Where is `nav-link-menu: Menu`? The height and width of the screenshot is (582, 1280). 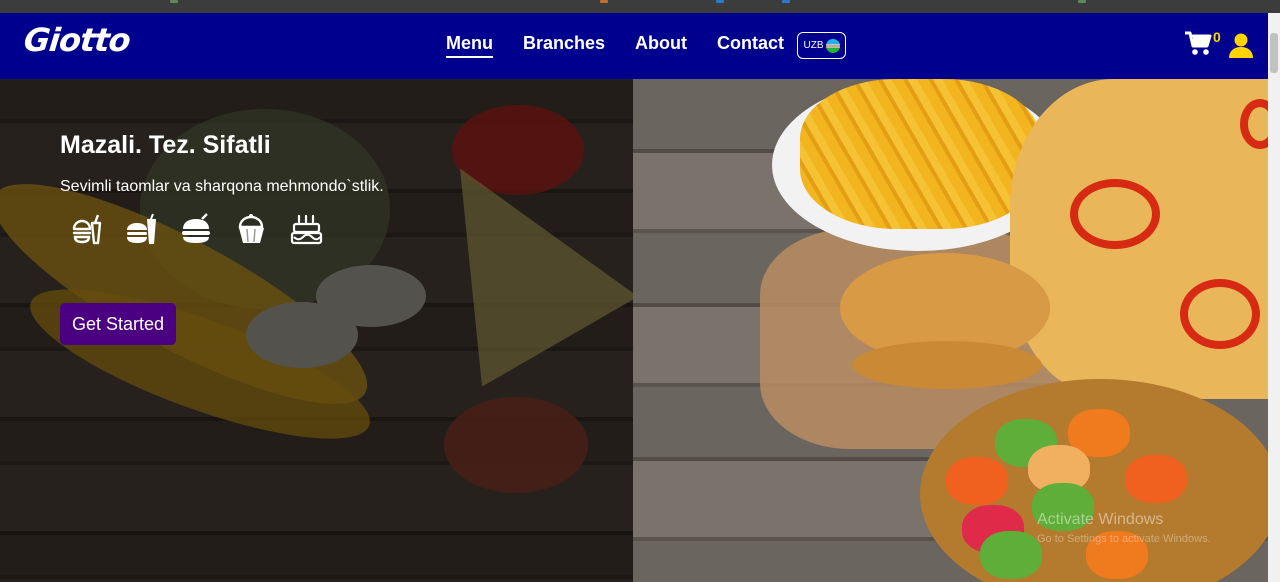
nav-link-menu: Menu is located at coordinates (469, 45).